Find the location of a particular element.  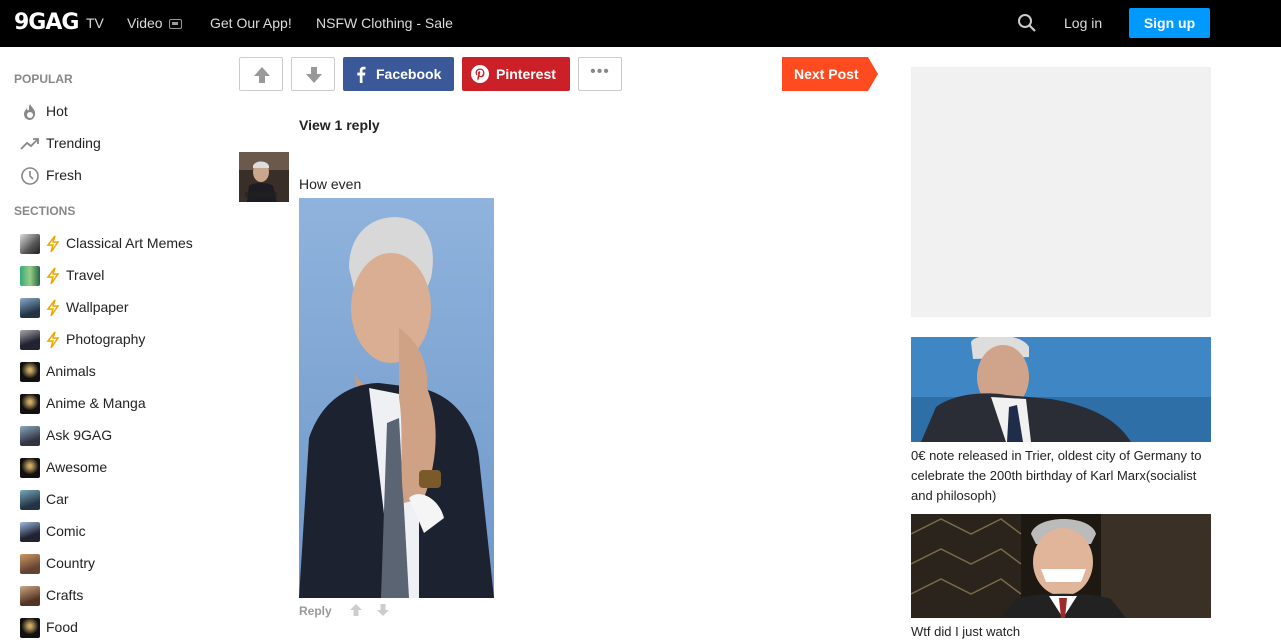

pinterest-label: Pinterest is located at coordinates (526, 74).